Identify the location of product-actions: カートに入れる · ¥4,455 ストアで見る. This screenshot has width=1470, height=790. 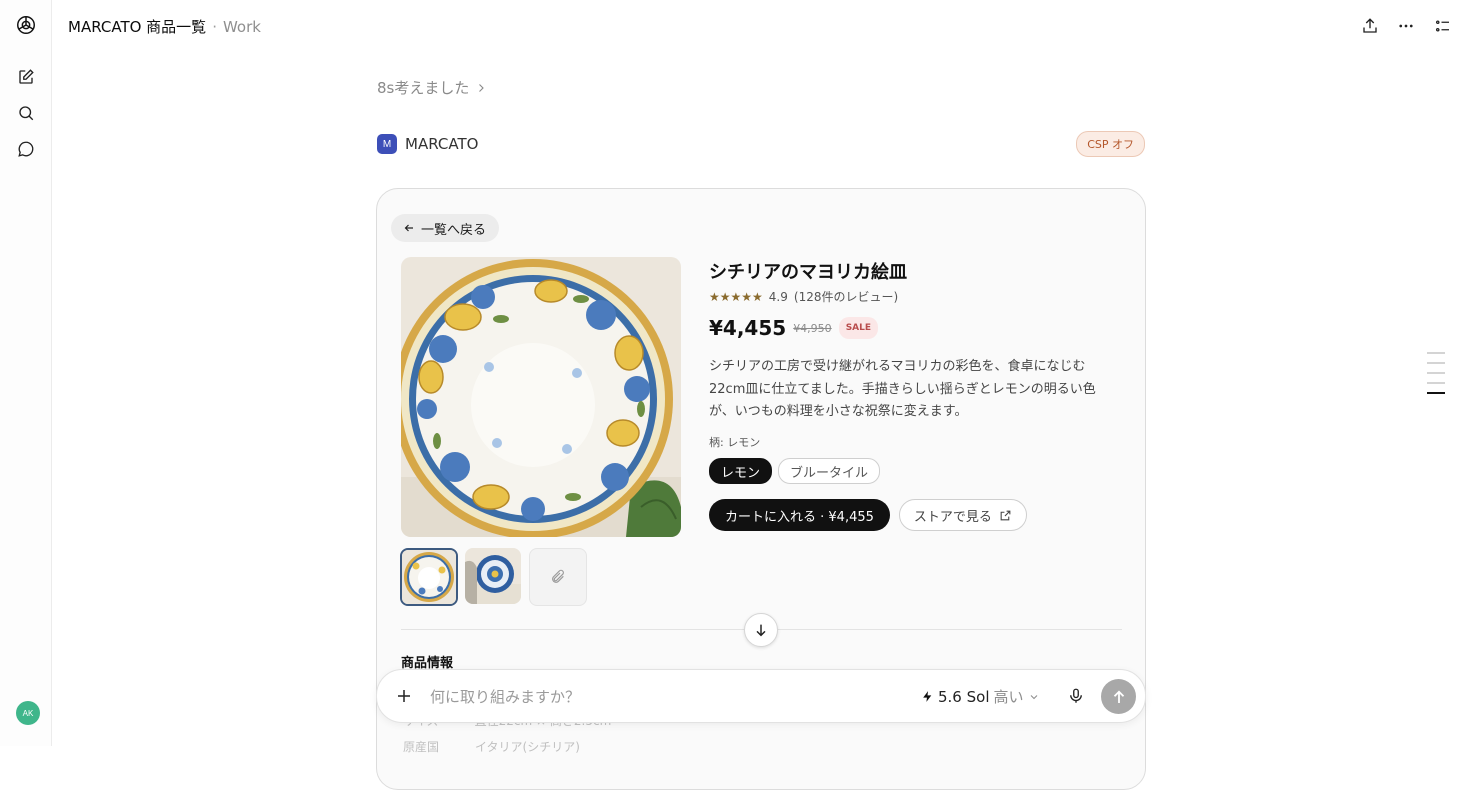
(868, 515).